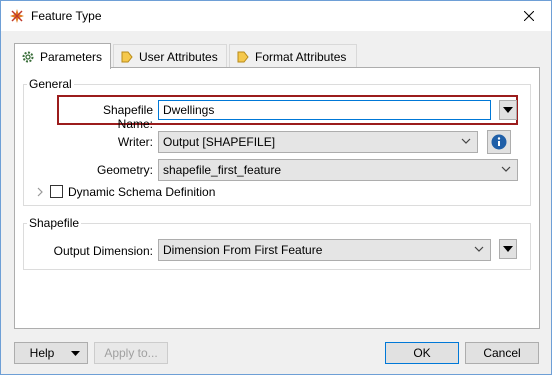 This screenshot has width=552, height=375. What do you see at coordinates (338, 170) in the screenshot?
I see `geometry-select: shapefile_first_feature` at bounding box center [338, 170].